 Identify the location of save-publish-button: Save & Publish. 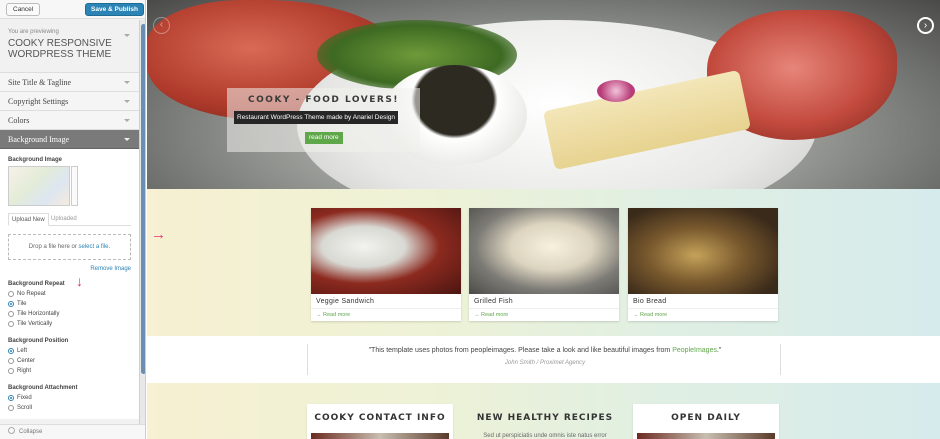
(114, 9).